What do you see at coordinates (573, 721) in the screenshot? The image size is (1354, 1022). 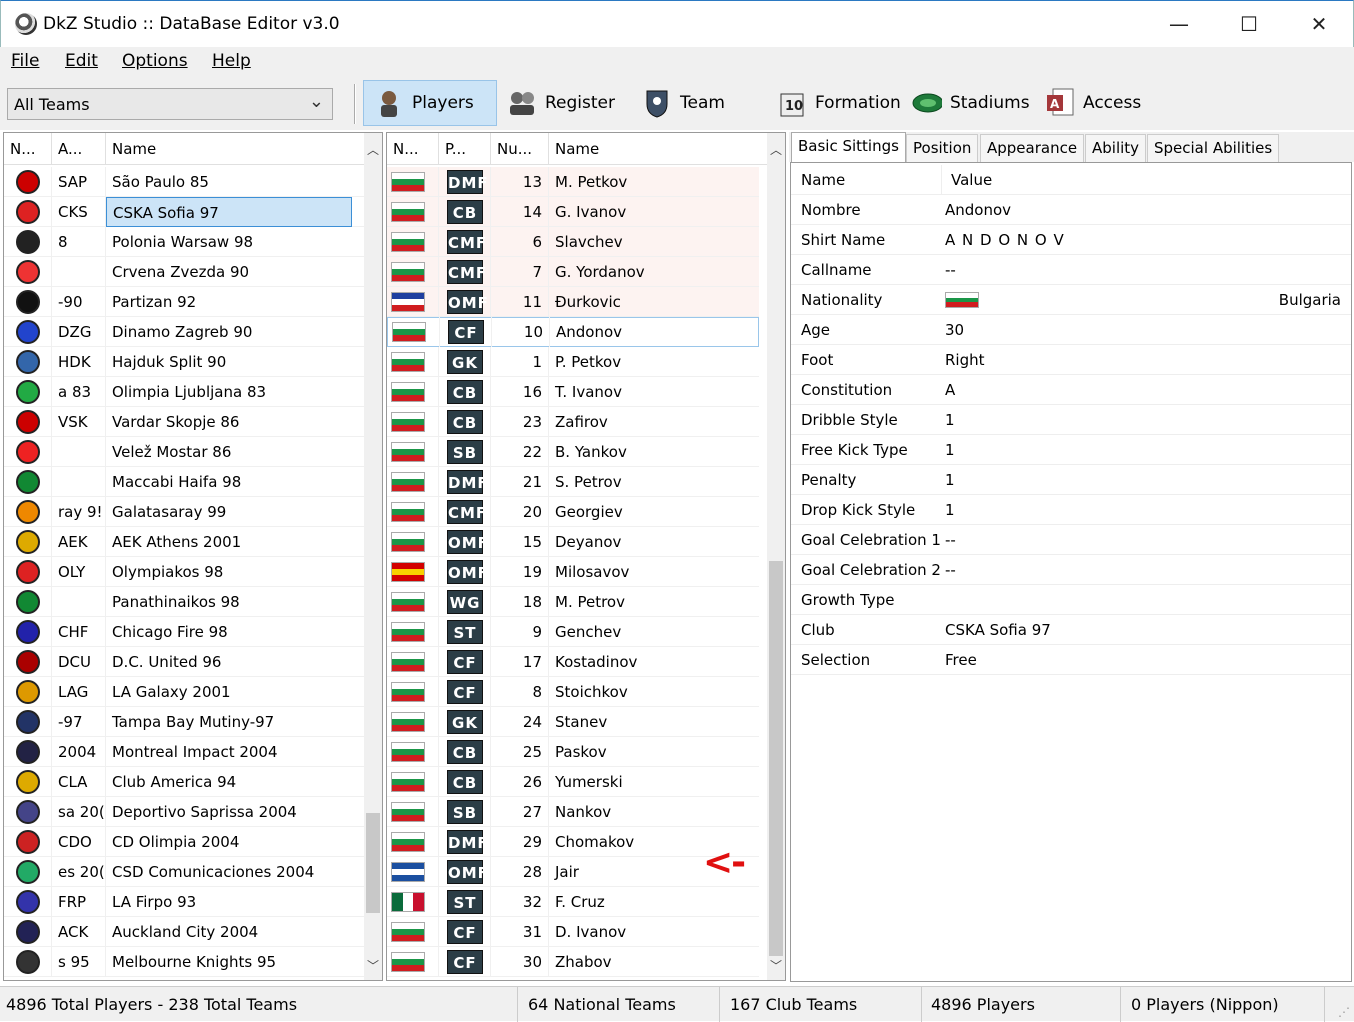 I see `player-row: GK 24 Stanev` at bounding box center [573, 721].